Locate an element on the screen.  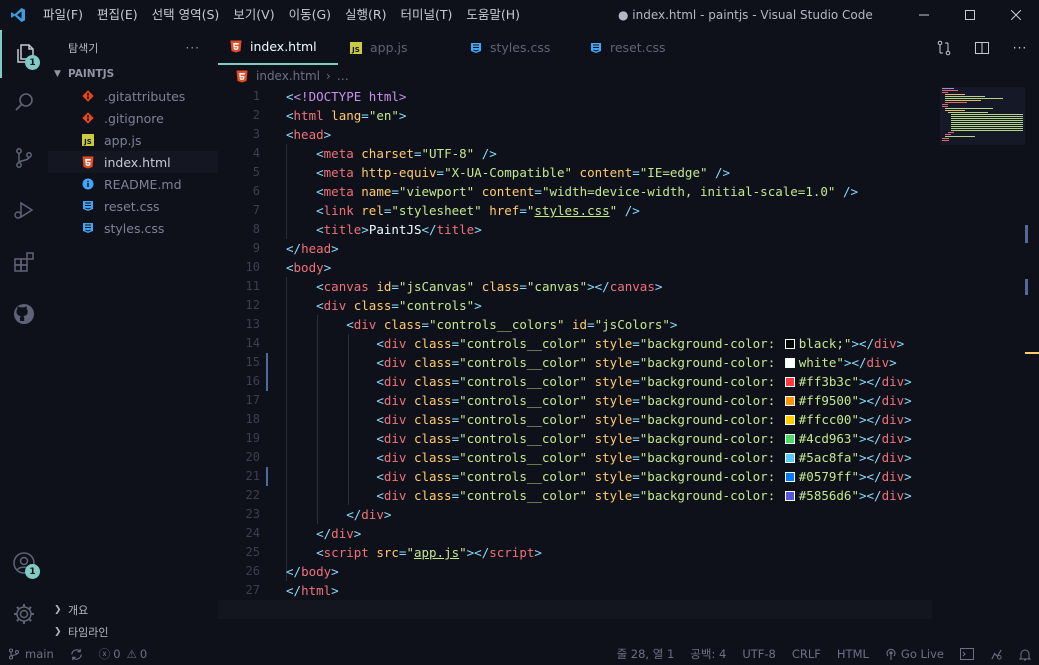
file-item: index.html is located at coordinates (133, 162).